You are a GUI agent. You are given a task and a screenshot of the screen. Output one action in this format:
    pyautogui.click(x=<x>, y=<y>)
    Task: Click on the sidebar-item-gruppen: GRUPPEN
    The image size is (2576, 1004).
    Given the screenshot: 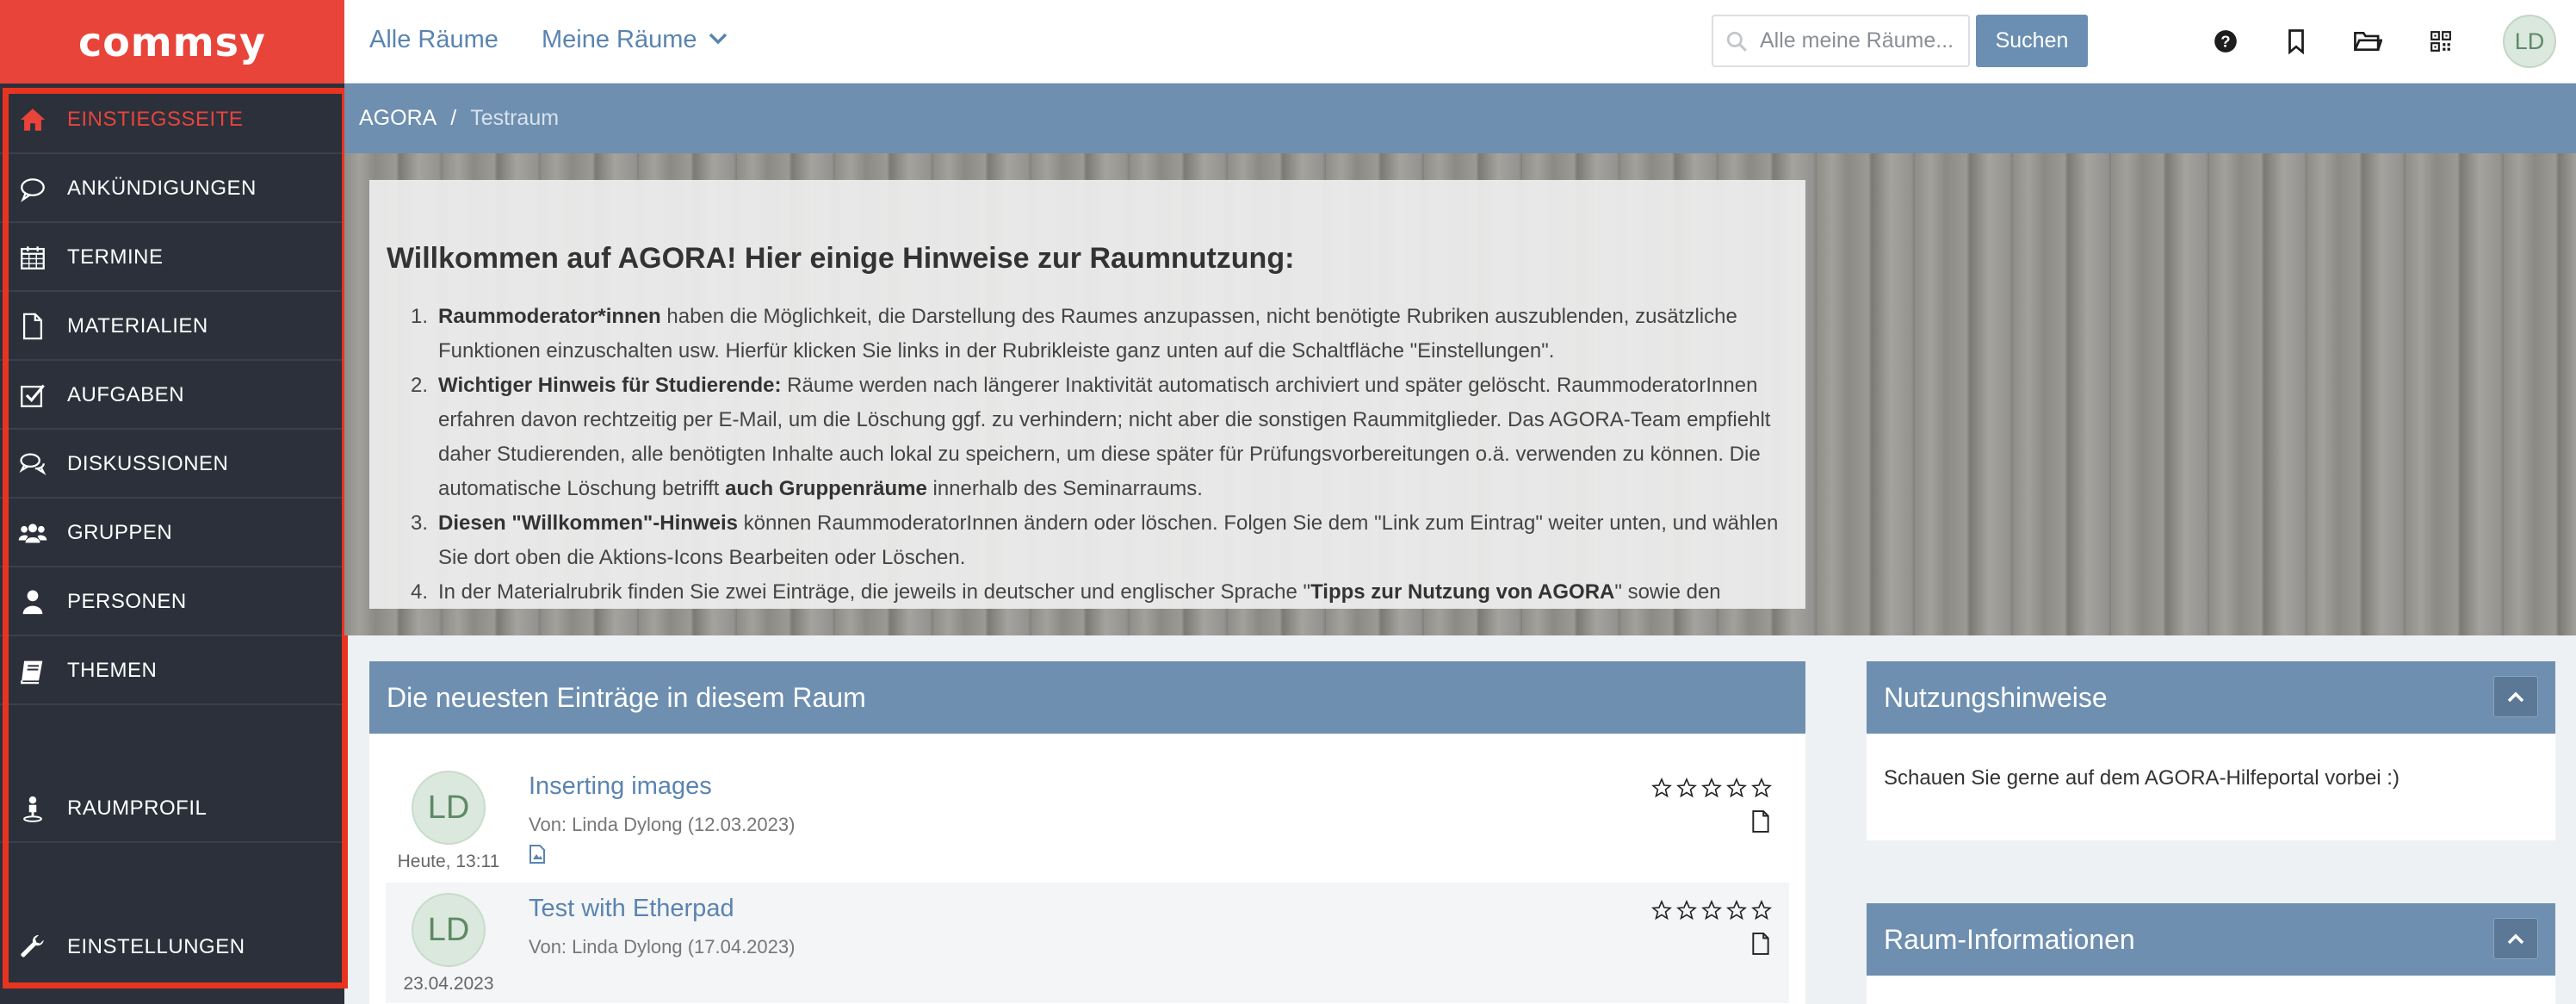 What is the action you would take?
    pyautogui.click(x=172, y=533)
    